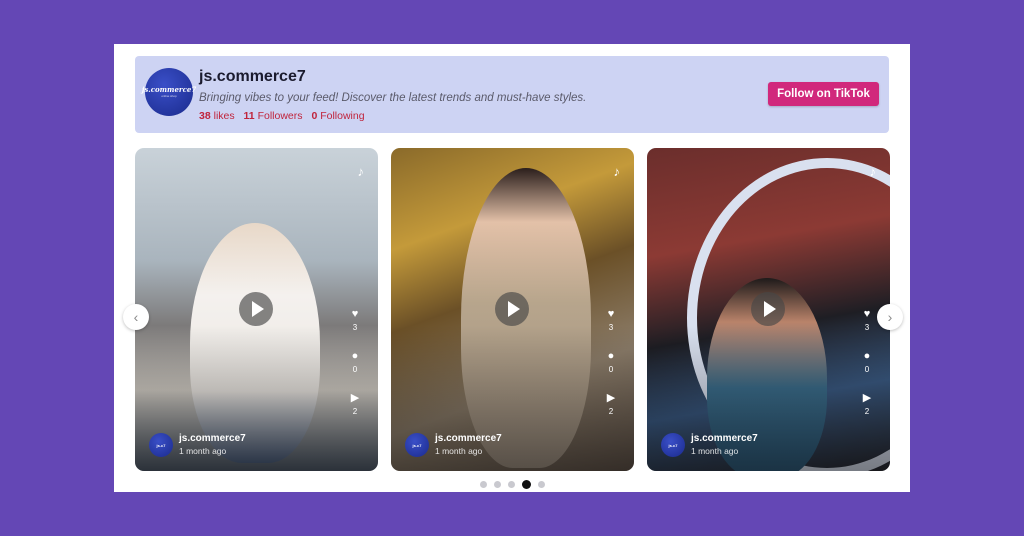  I want to click on profile-stats: 38 likes 11 Followers 0 Following, so click(282, 116).